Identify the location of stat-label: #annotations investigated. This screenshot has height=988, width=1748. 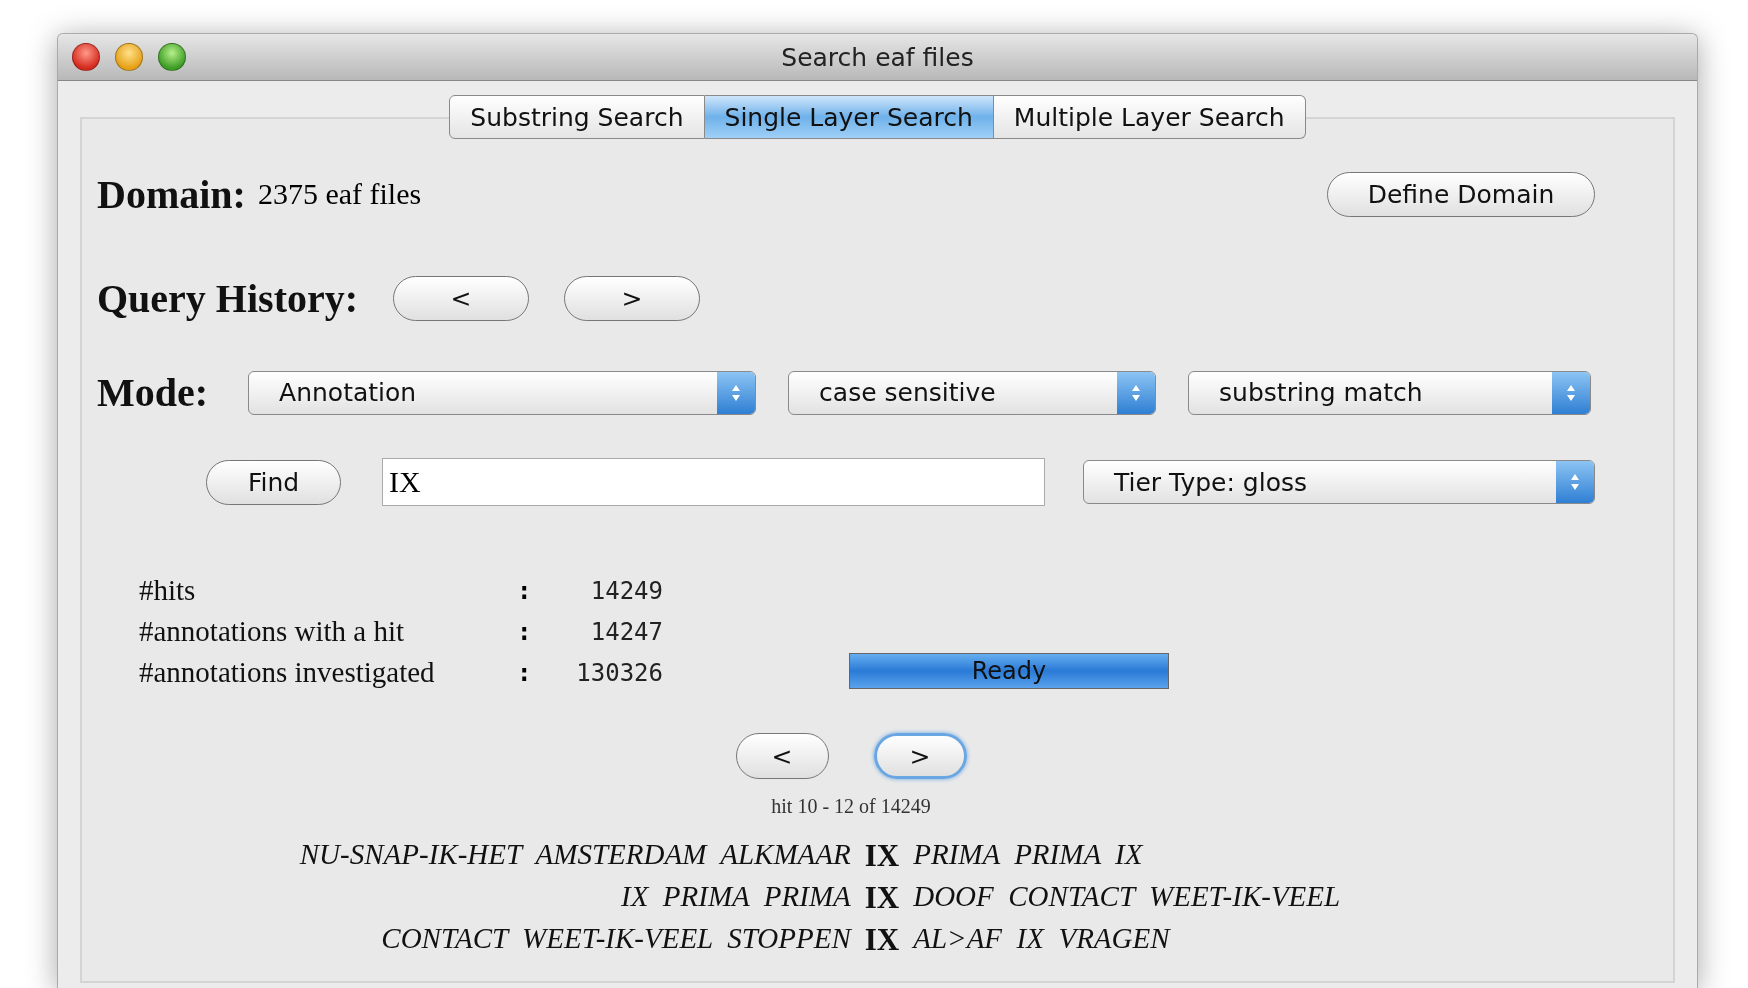
(287, 672).